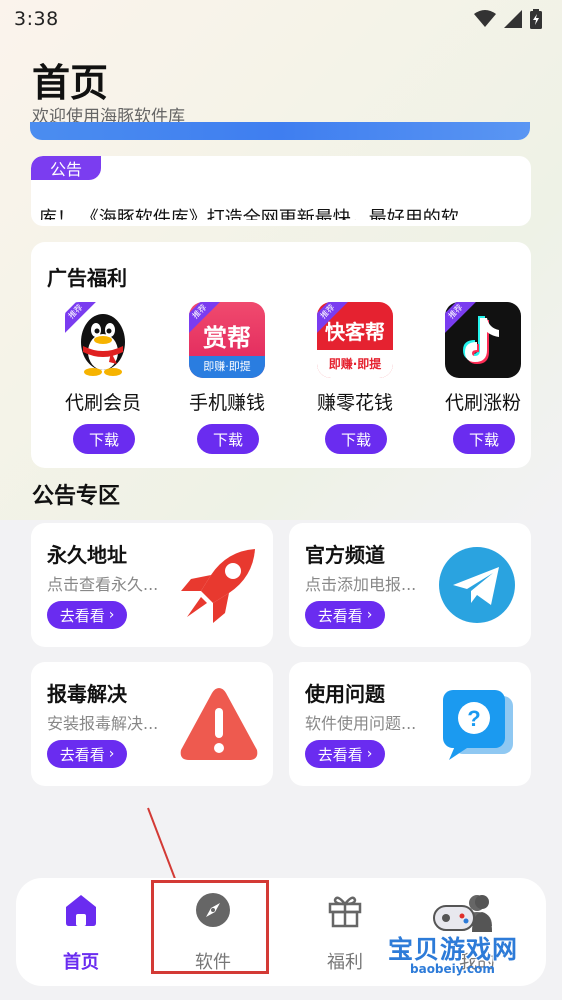  Describe the element at coordinates (345, 912) in the screenshot. I see `gift-icon` at that location.